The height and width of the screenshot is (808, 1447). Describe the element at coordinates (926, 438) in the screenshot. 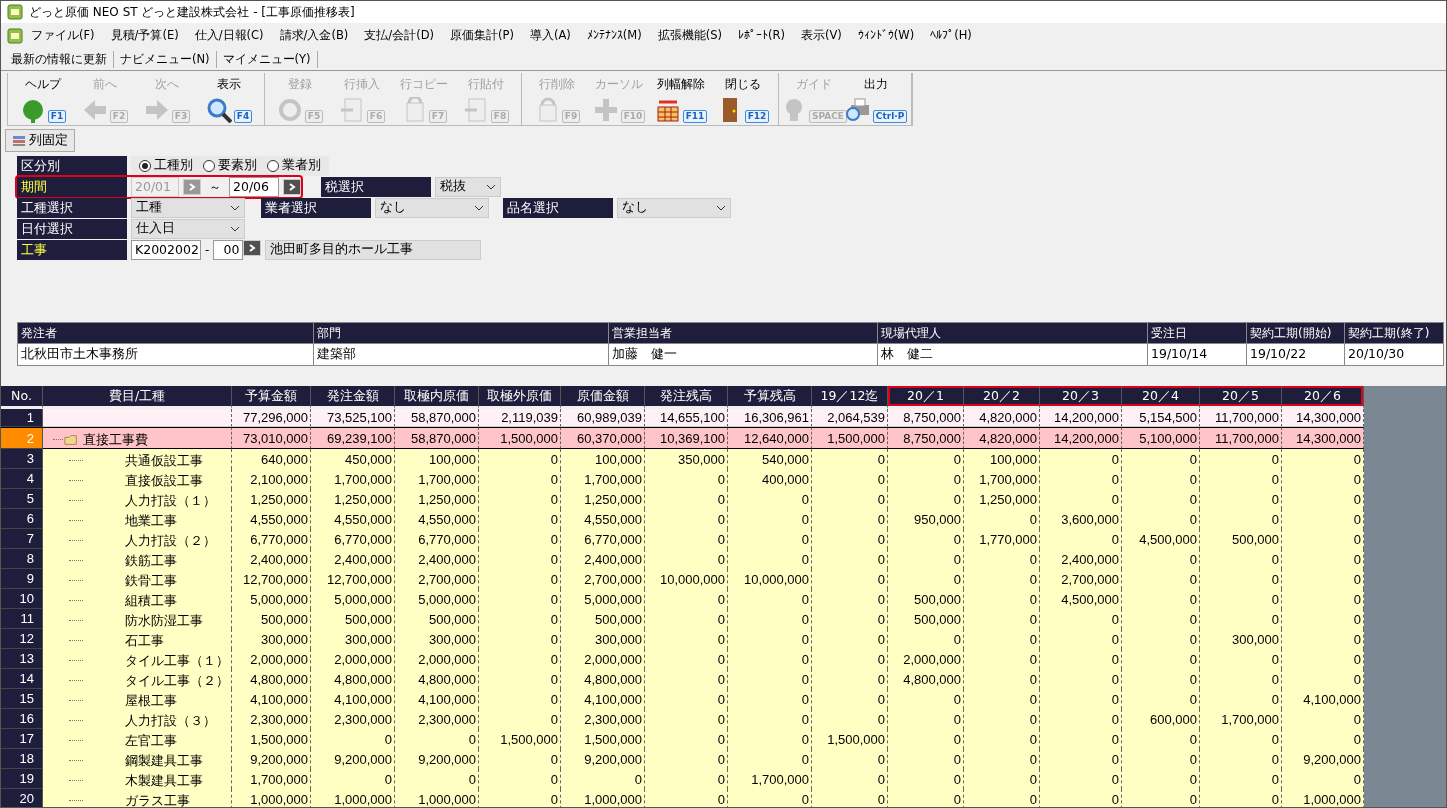

I see `table-cell: 8,750,000` at that location.